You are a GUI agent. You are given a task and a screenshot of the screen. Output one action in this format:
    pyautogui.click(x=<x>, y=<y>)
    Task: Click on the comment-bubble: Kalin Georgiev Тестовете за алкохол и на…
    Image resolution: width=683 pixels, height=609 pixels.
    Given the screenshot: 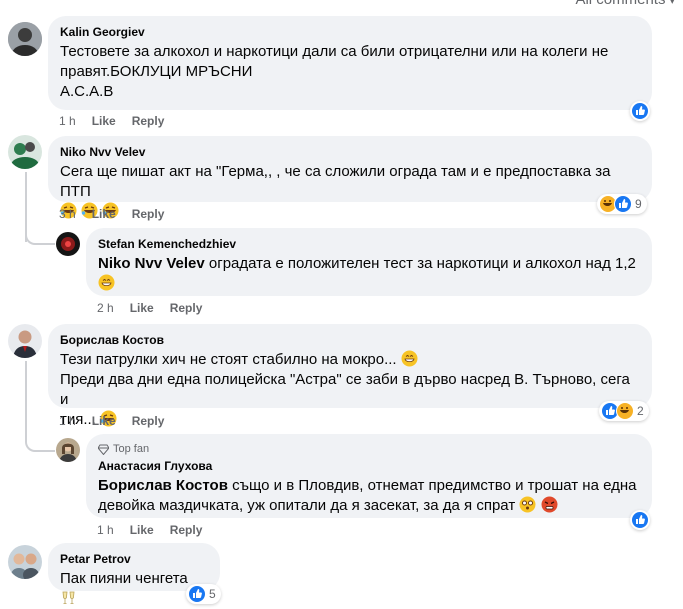 What is the action you would take?
    pyautogui.click(x=350, y=63)
    